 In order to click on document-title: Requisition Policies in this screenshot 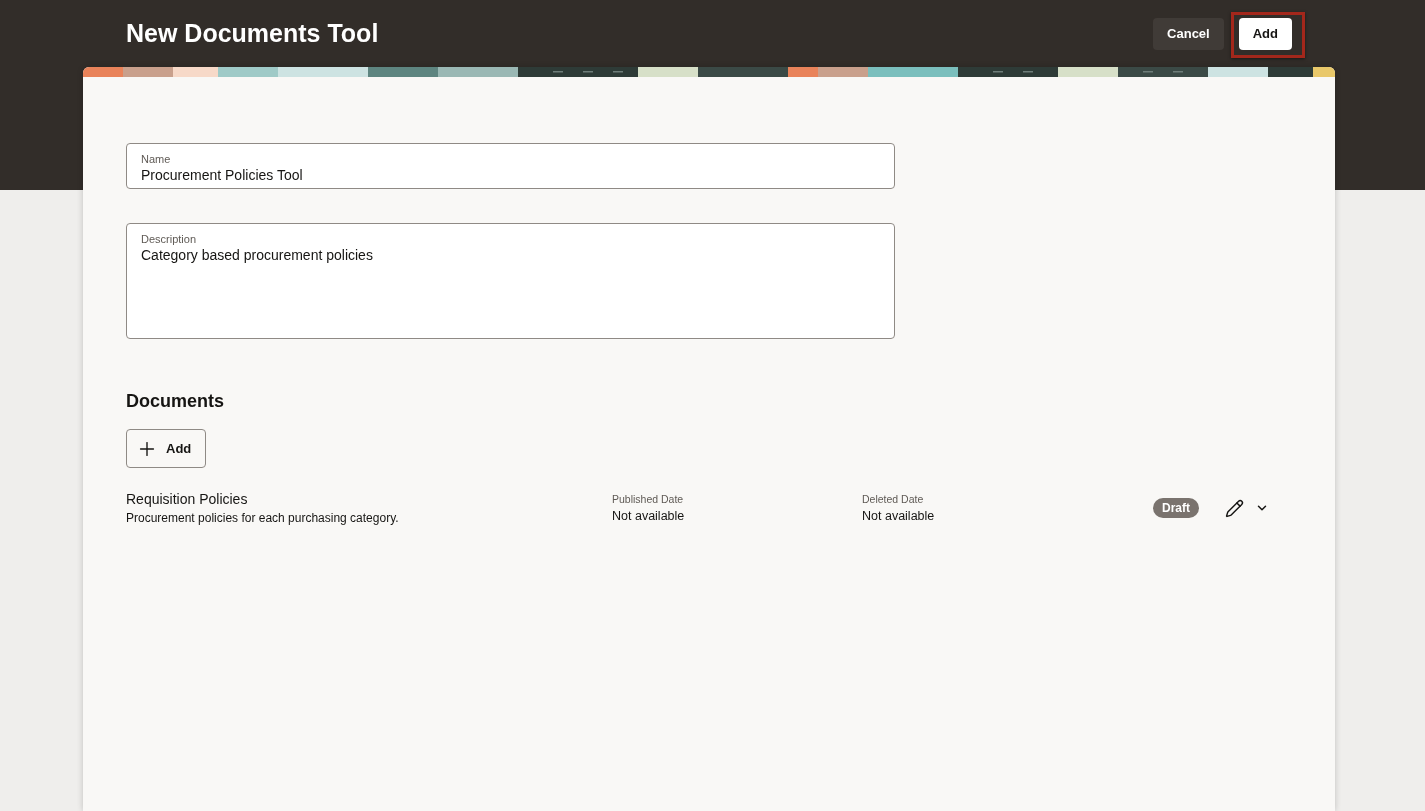, I will do `click(187, 499)`.